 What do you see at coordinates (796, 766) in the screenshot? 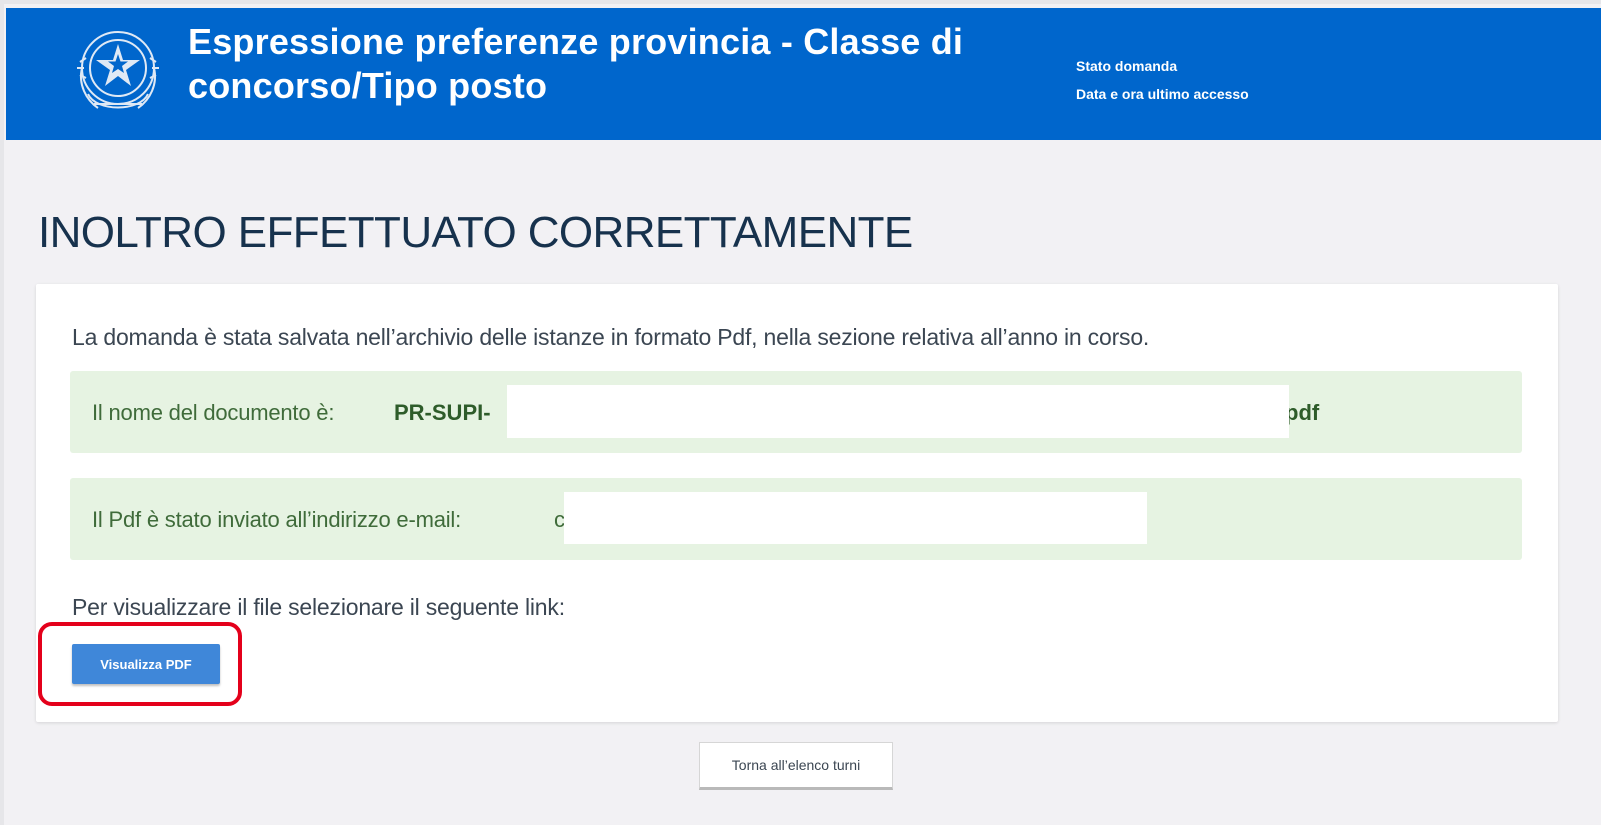
I see `back-to-list-button: Torna all’elenco turni` at bounding box center [796, 766].